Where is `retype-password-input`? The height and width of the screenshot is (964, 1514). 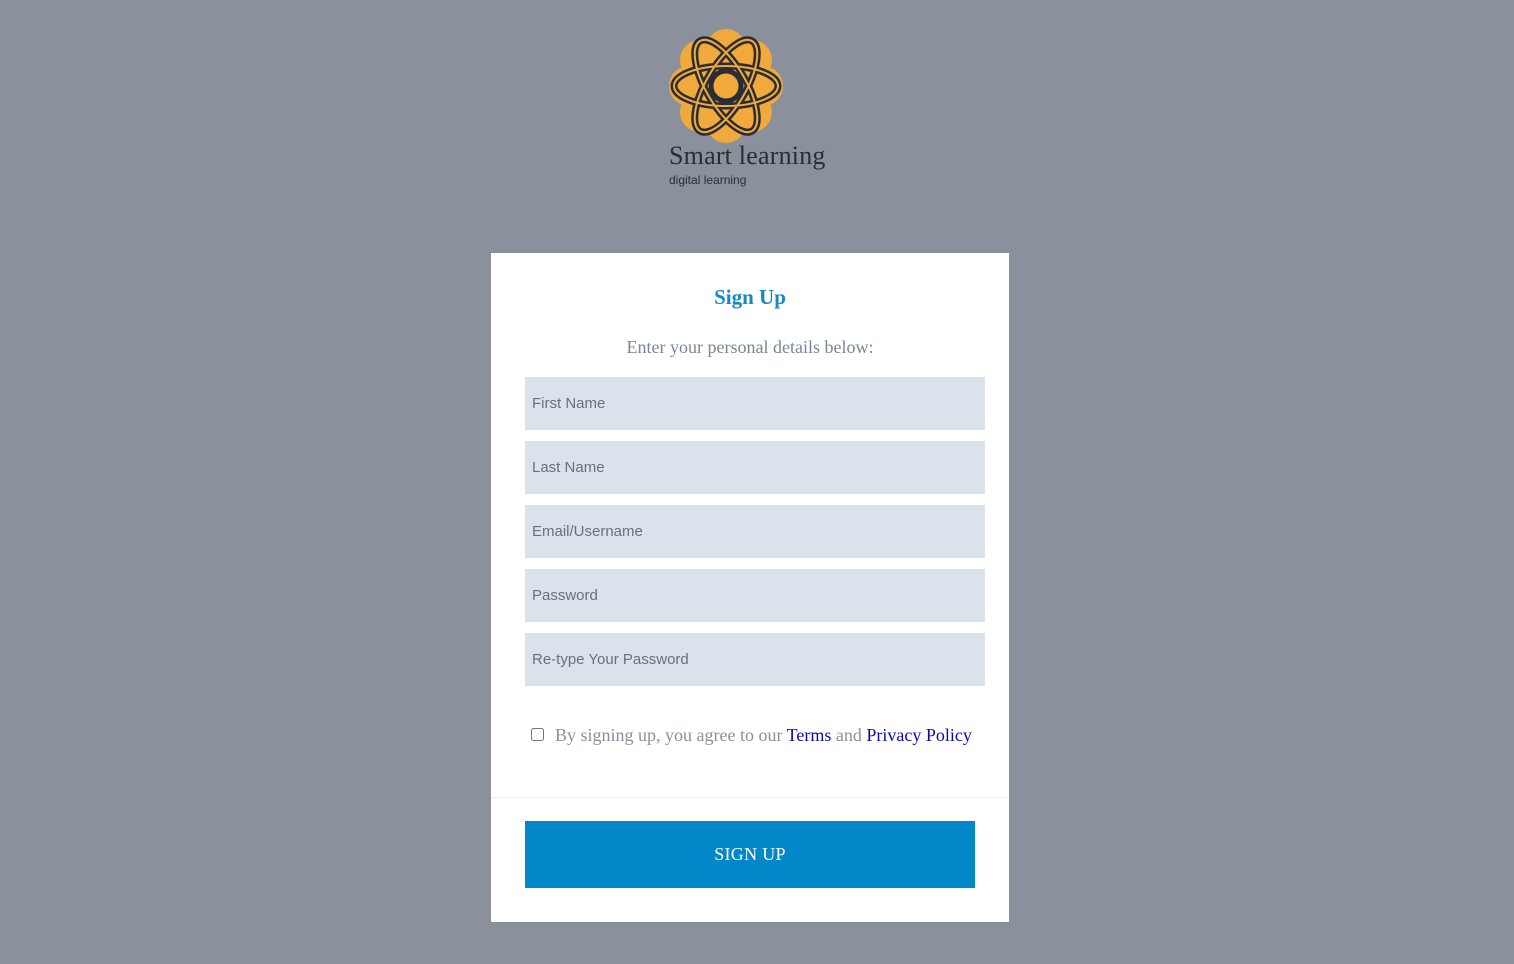
retype-password-input is located at coordinates (755, 659).